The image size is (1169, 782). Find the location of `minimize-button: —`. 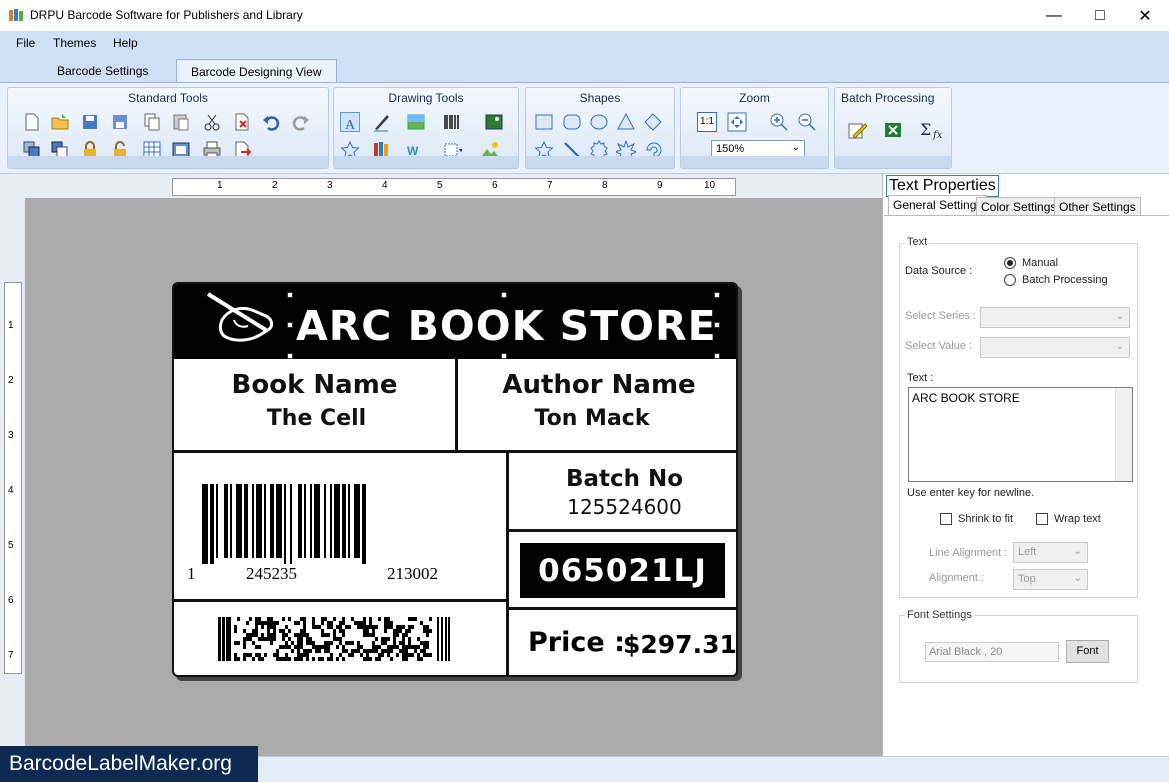

minimize-button: — is located at coordinates (1054, 15).